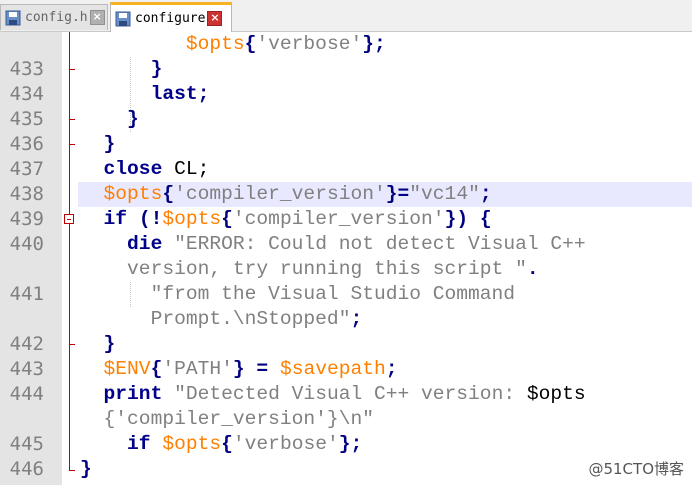 The height and width of the screenshot is (485, 692). I want to click on code-text: $opts{'compiler_version'}="vc14";, so click(385, 194).